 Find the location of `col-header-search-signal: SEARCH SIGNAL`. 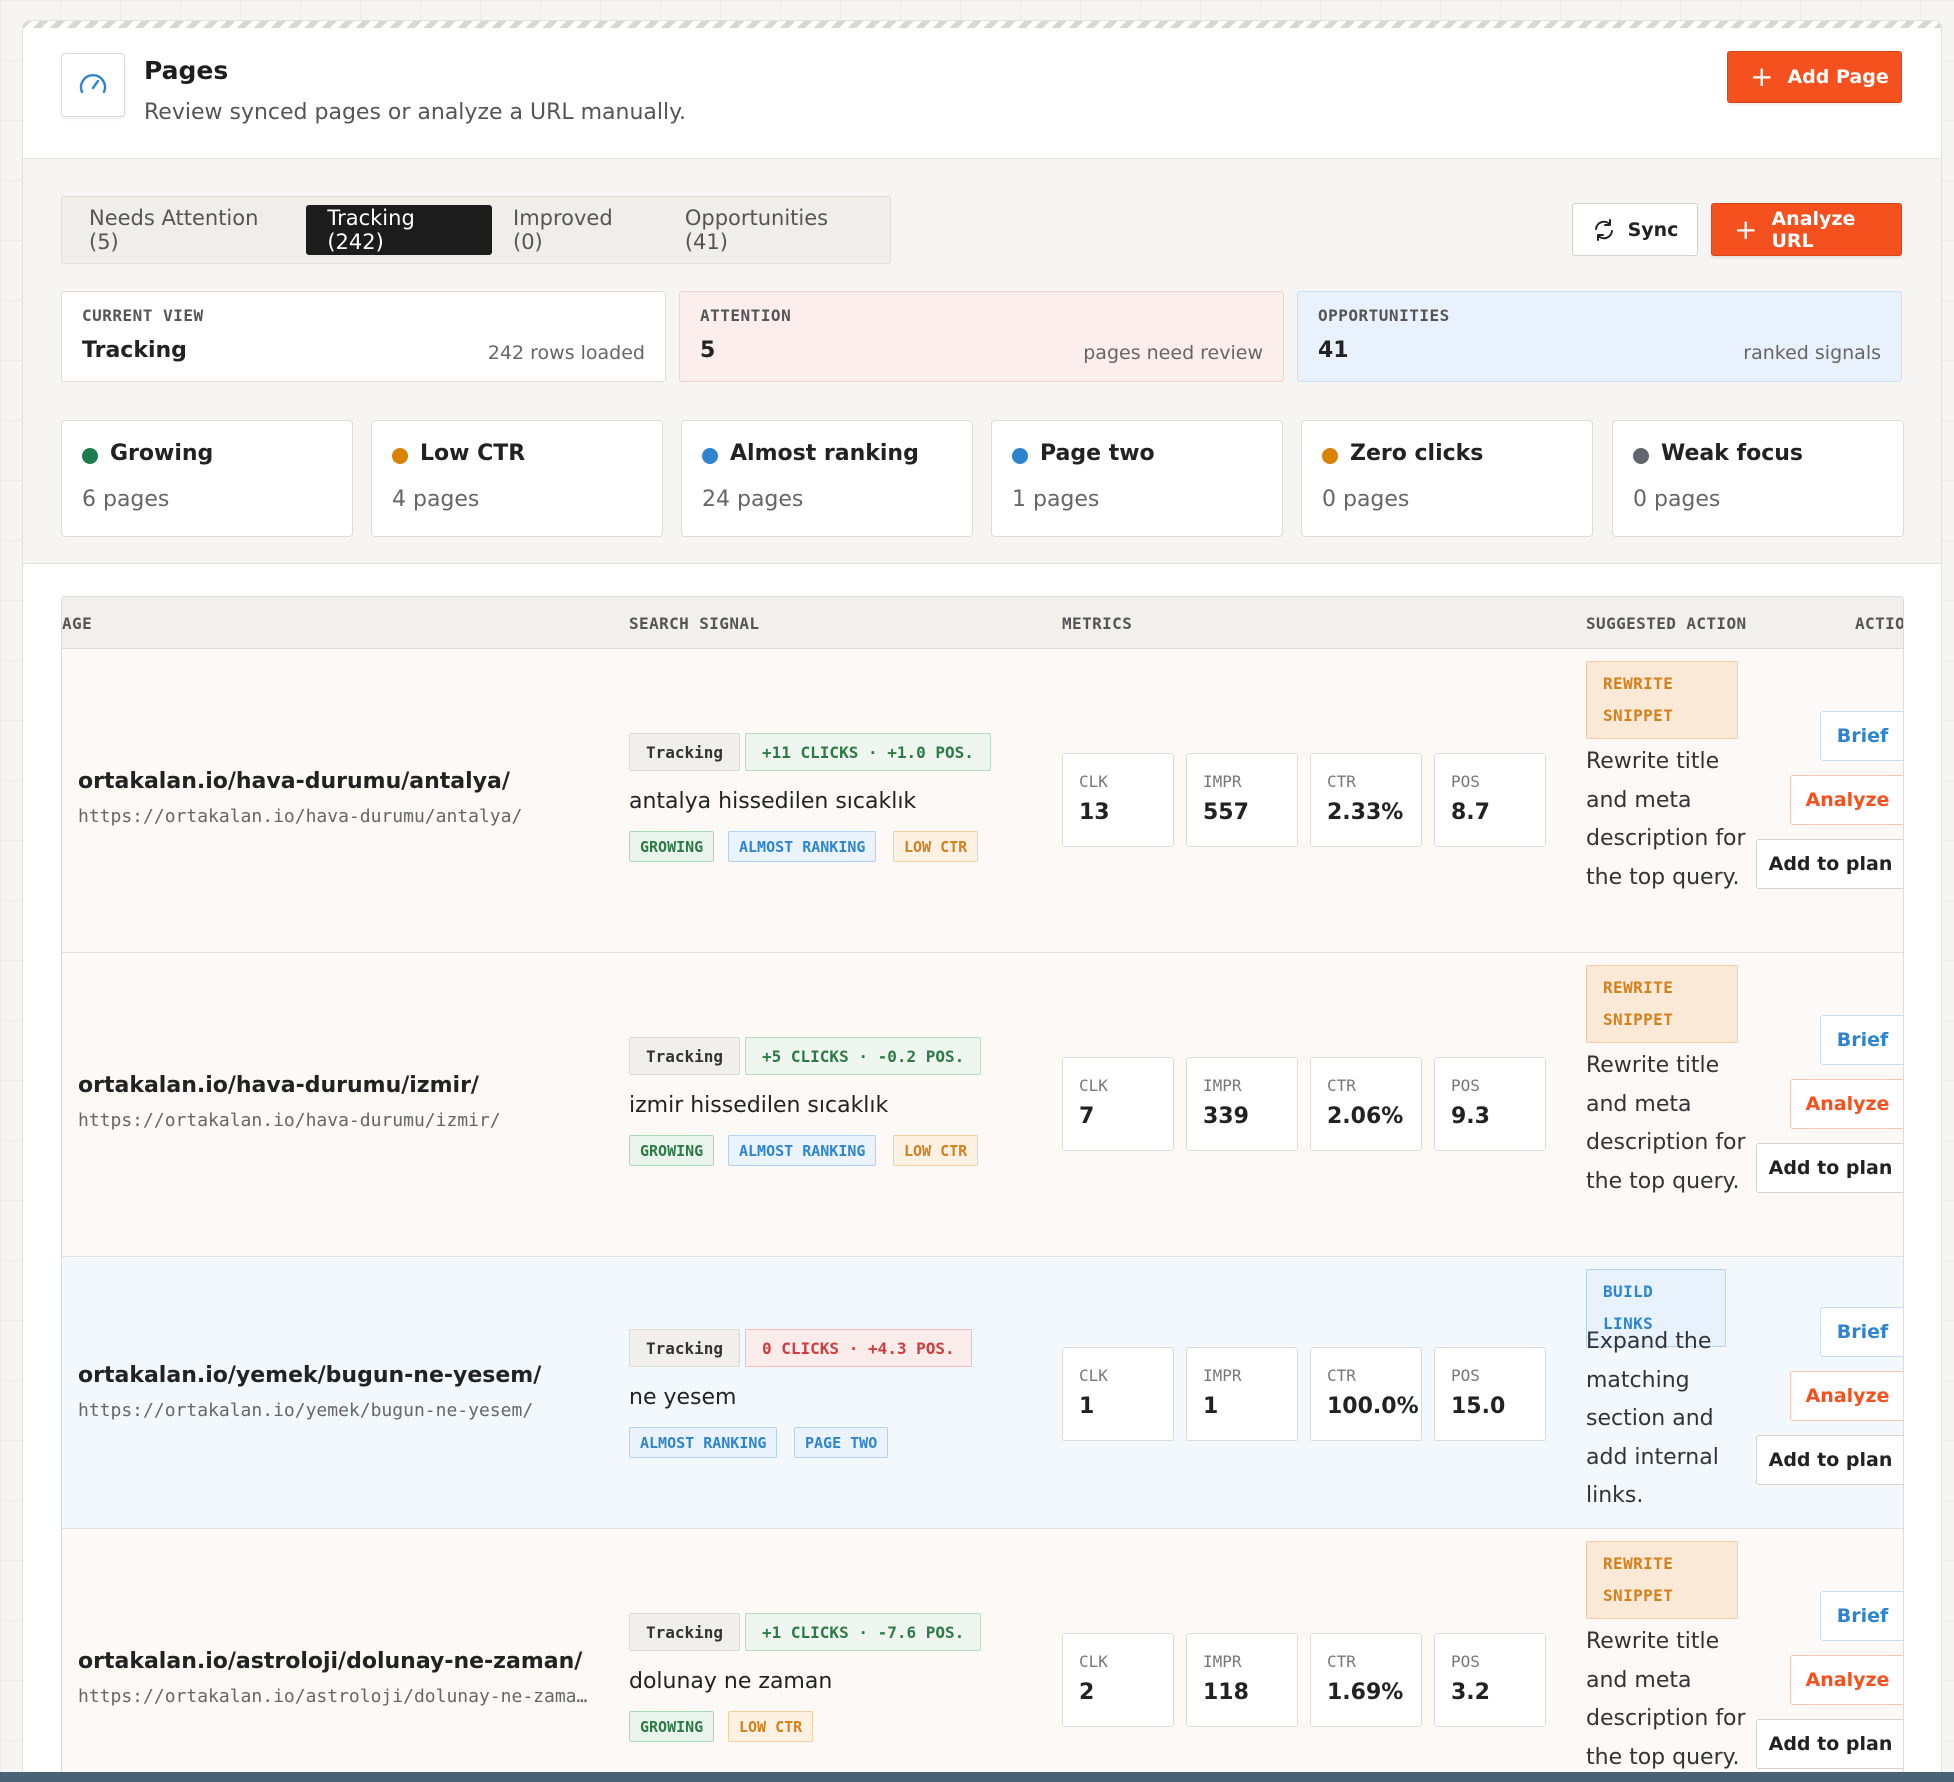

col-header-search-signal: SEARCH SIGNAL is located at coordinates (694, 623).